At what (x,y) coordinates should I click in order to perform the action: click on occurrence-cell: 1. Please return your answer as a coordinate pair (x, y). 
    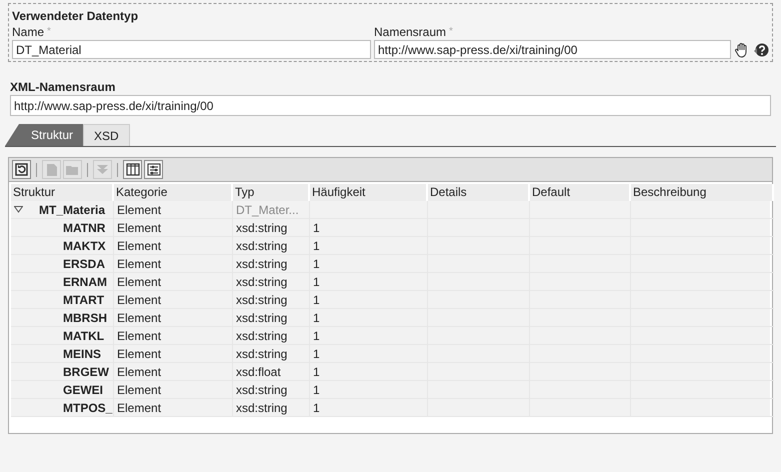
    Looking at the image, I should click on (369, 408).